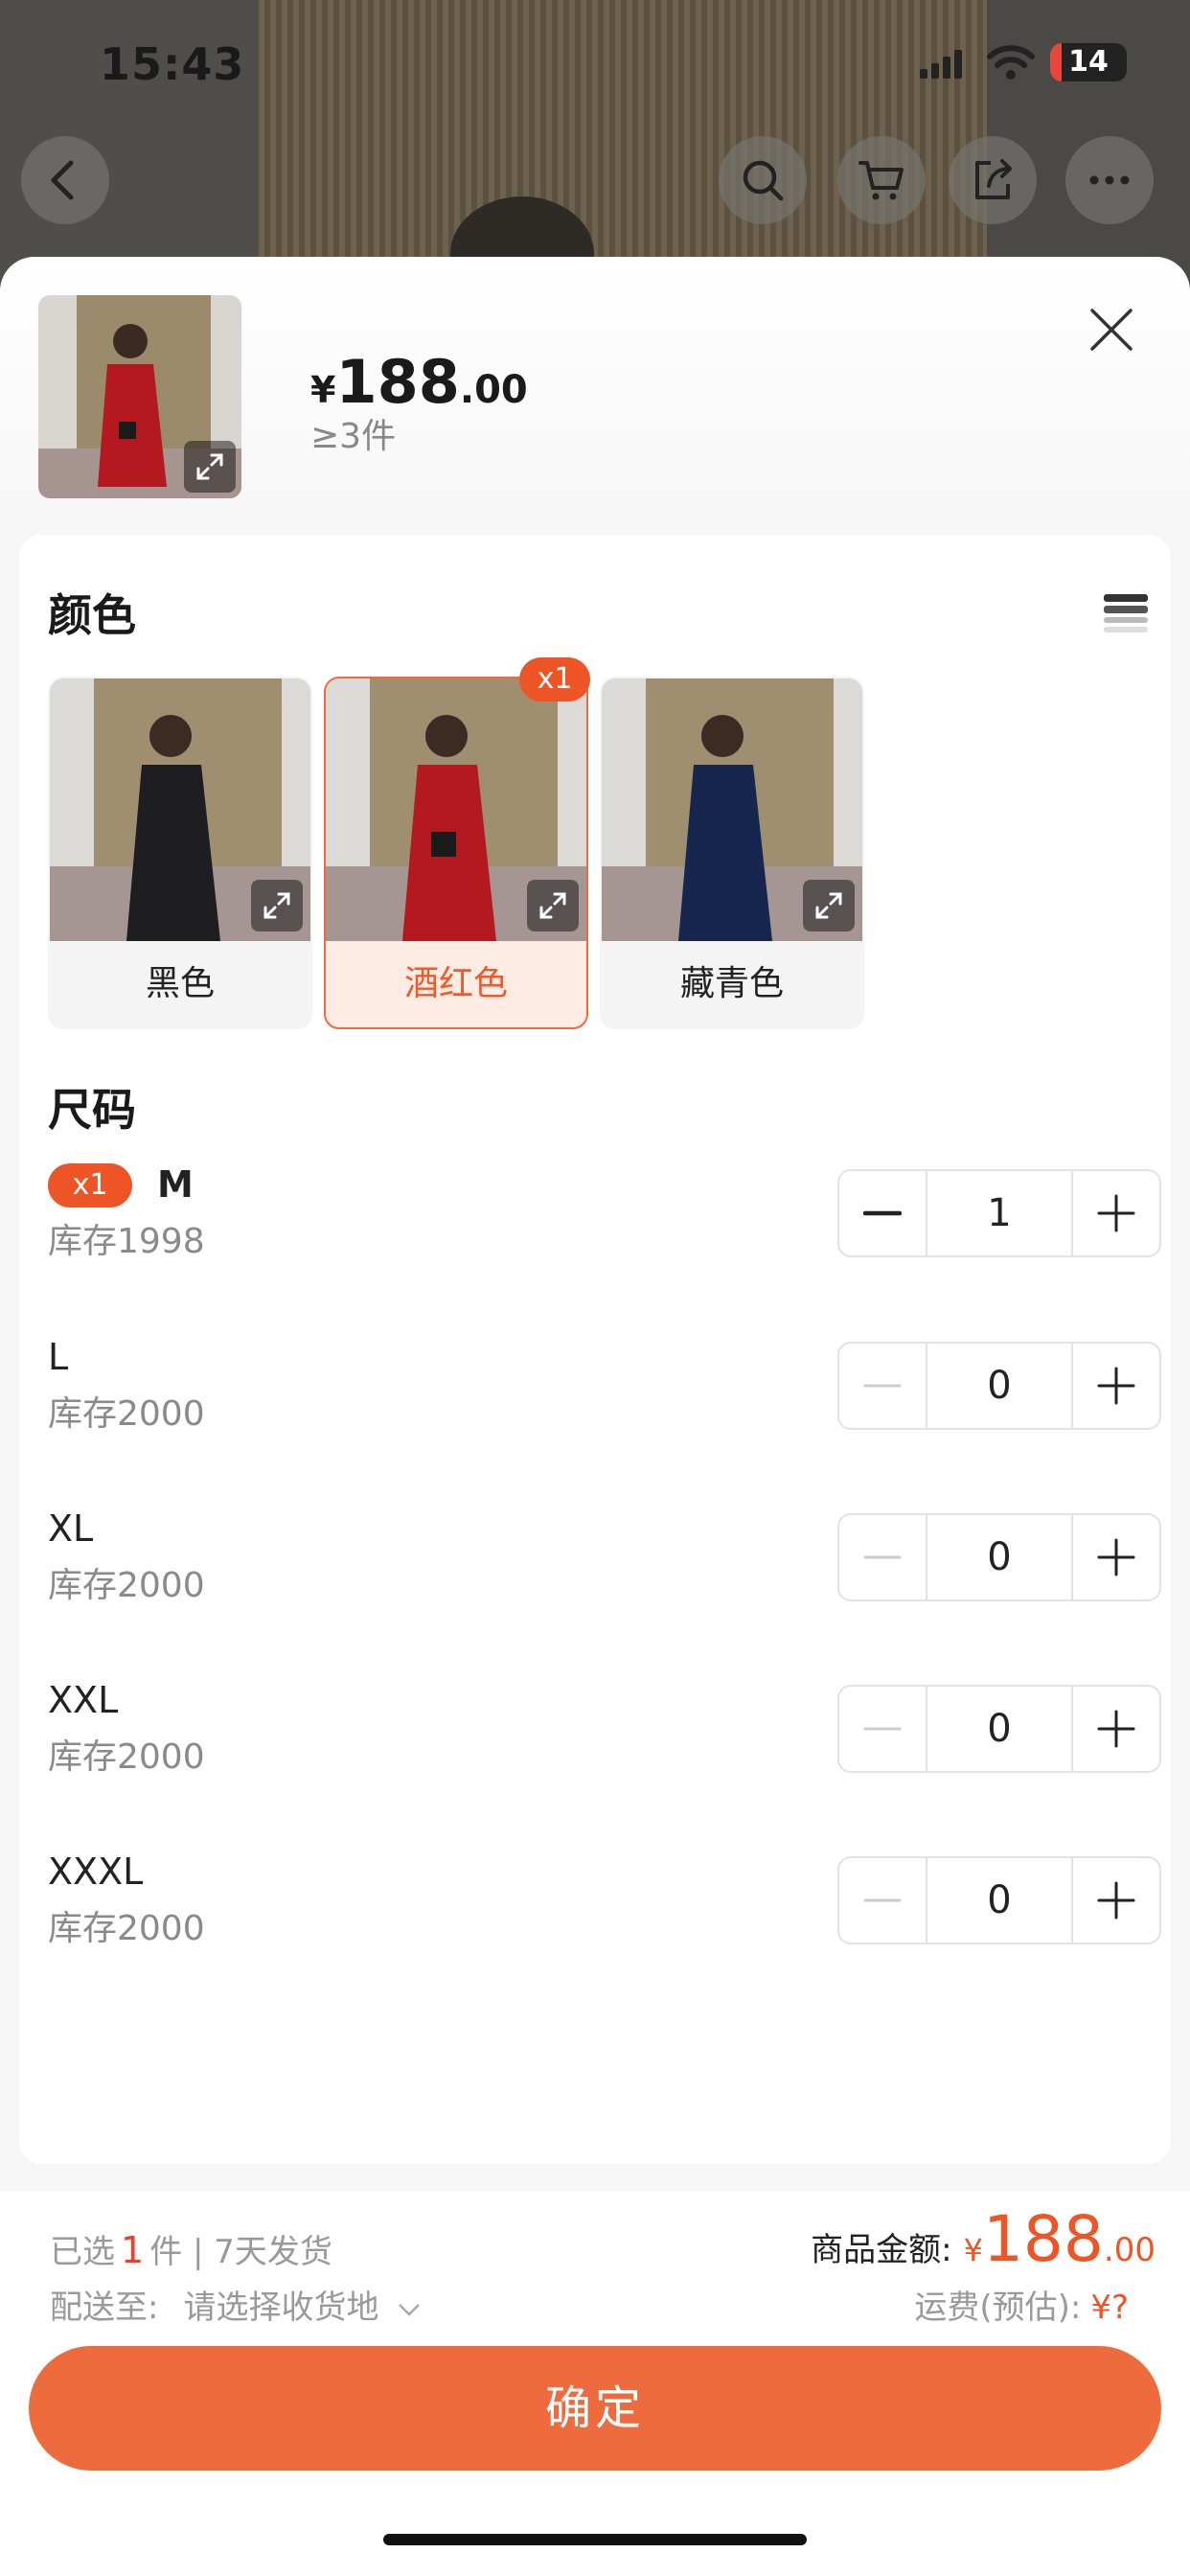 This screenshot has width=1190, height=2576. Describe the element at coordinates (84, 1700) in the screenshot. I see `size-name: XXL` at that location.